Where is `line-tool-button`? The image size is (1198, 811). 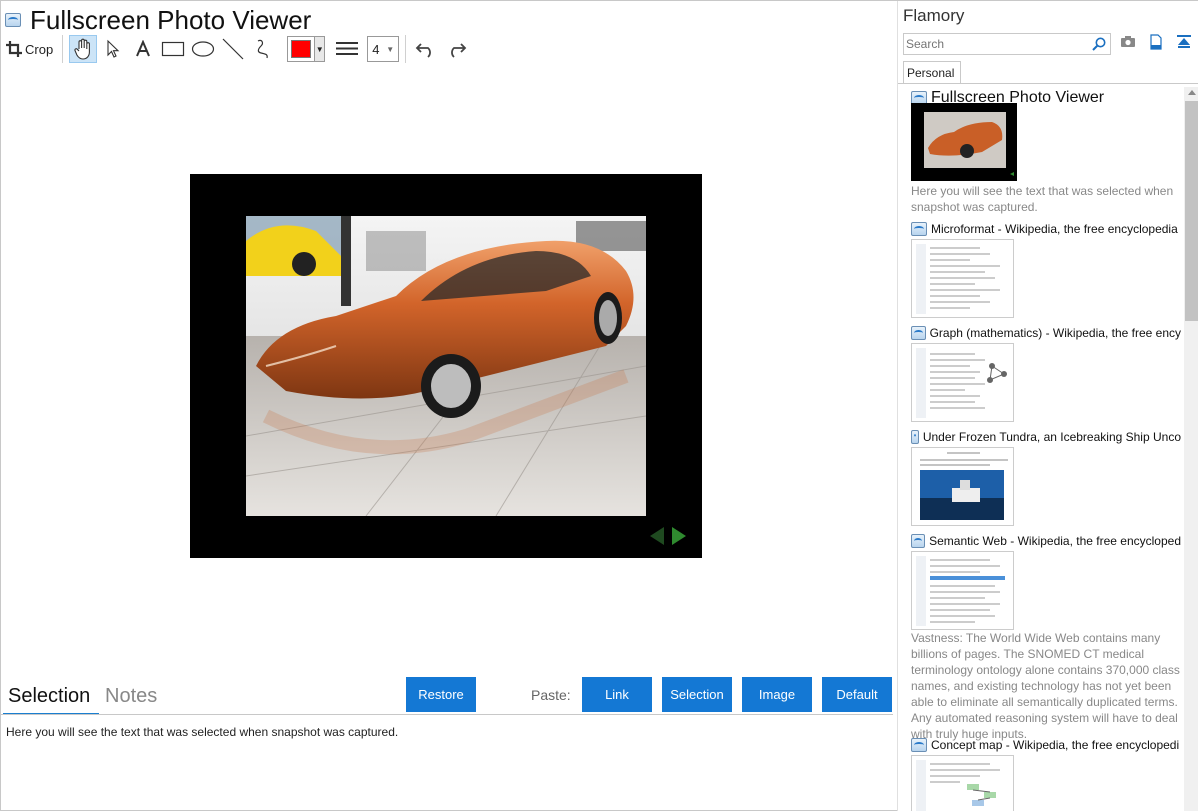 line-tool-button is located at coordinates (233, 49).